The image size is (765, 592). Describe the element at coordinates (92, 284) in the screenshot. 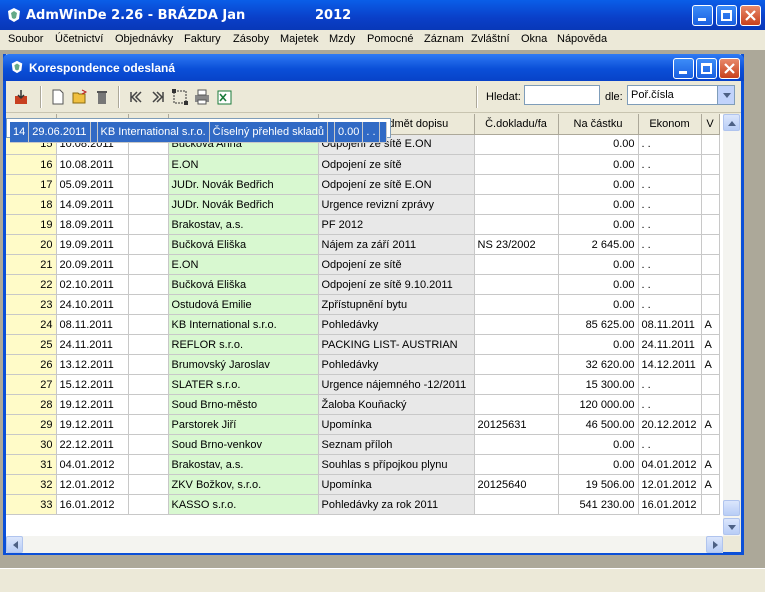

I see `cell-col-date: 02.10.2011` at that location.